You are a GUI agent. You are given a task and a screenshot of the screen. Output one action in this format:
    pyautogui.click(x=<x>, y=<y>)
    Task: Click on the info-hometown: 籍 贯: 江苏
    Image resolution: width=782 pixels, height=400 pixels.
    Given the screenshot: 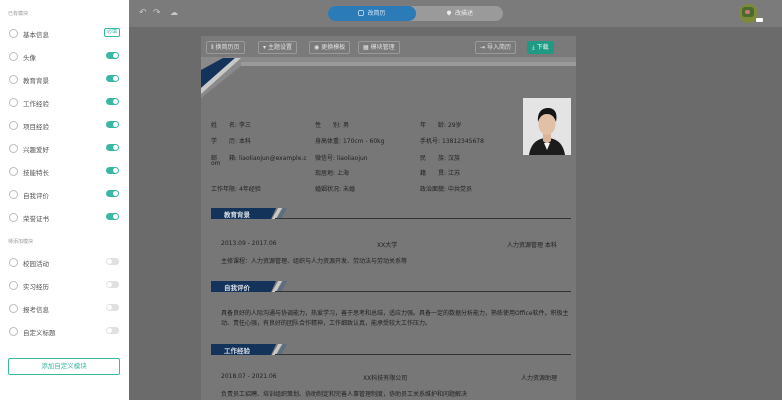 What is the action you would take?
    pyautogui.click(x=440, y=172)
    